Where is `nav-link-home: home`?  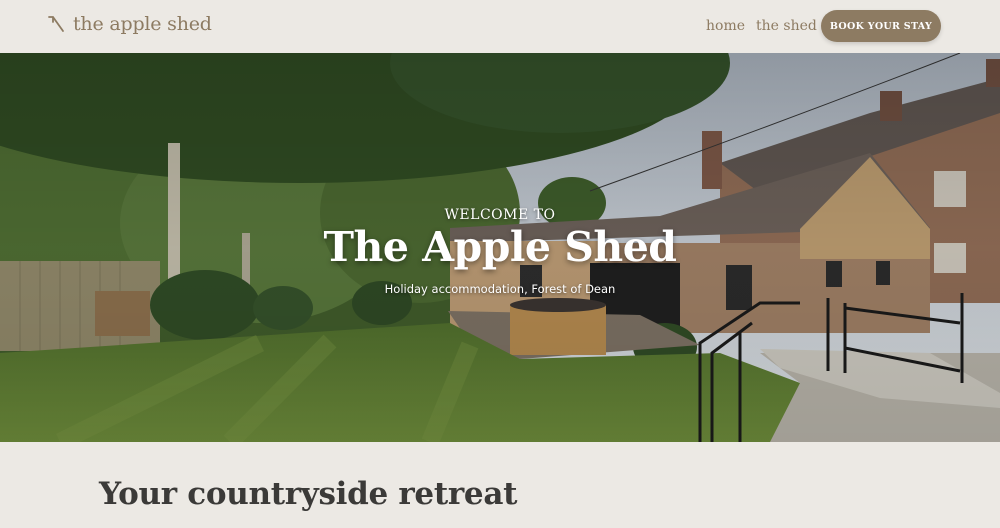
nav-link-home: home is located at coordinates (725, 26).